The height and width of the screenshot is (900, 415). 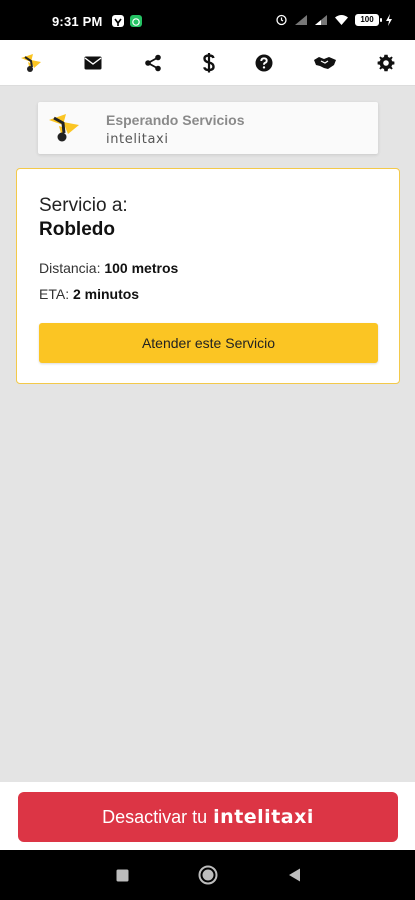 I want to click on share-icon, so click(x=153, y=63).